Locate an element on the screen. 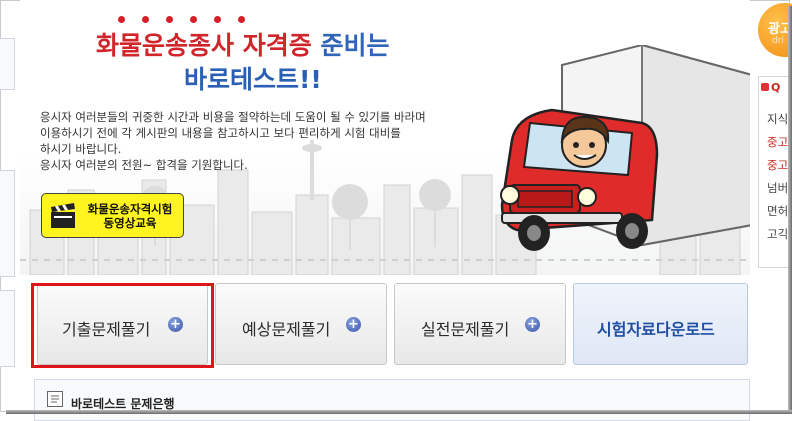 Image resolution: width=792 pixels, height=421 pixels. right-box-heading: Q is located at coordinates (770, 87).